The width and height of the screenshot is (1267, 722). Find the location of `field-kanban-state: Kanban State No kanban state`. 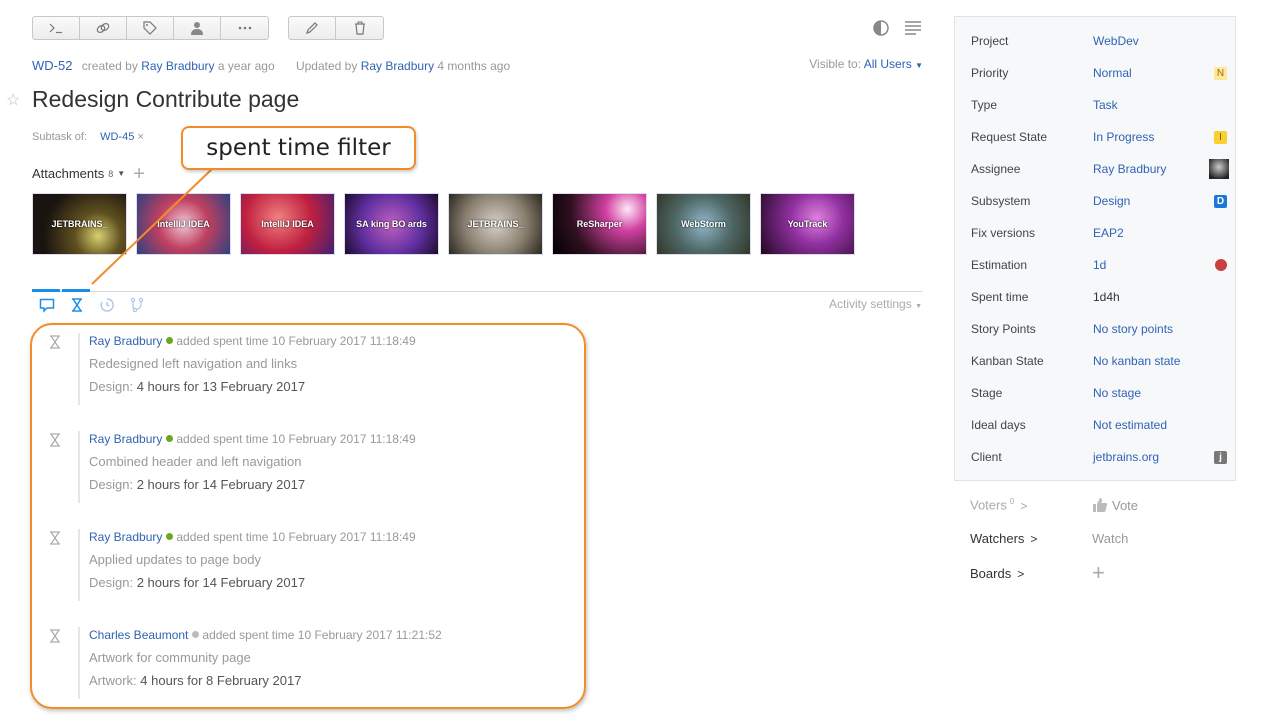

field-kanban-state: Kanban State No kanban state is located at coordinates (1100, 361).